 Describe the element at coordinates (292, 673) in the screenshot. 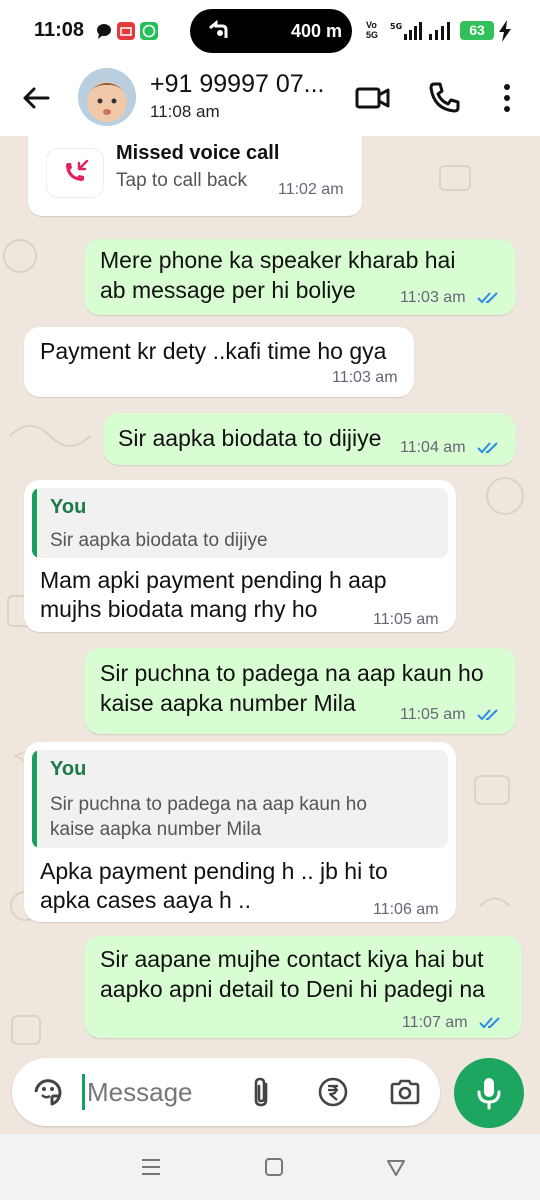

I see `message-text: Sir puchna to padega na aap kaun ho` at that location.